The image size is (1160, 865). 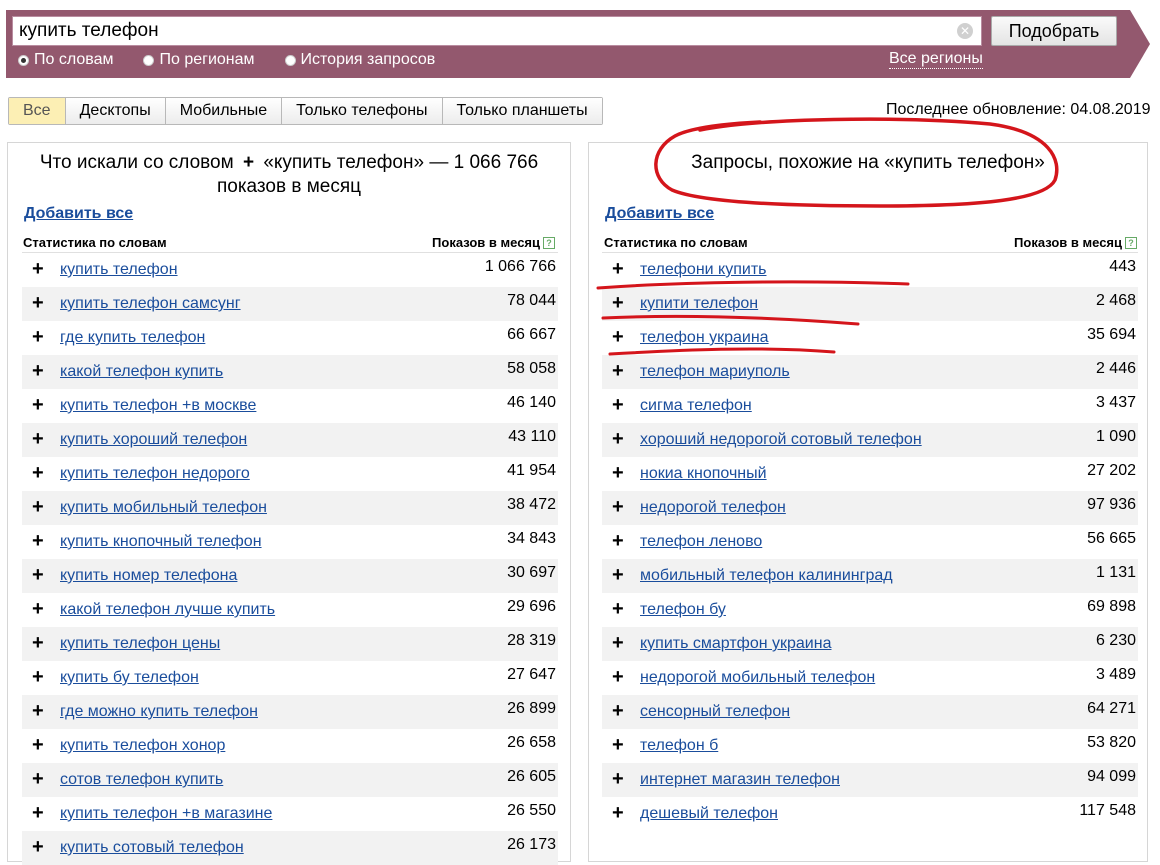 What do you see at coordinates (136, 162) in the screenshot?
I see `title-prefix: Что искали со словом` at bounding box center [136, 162].